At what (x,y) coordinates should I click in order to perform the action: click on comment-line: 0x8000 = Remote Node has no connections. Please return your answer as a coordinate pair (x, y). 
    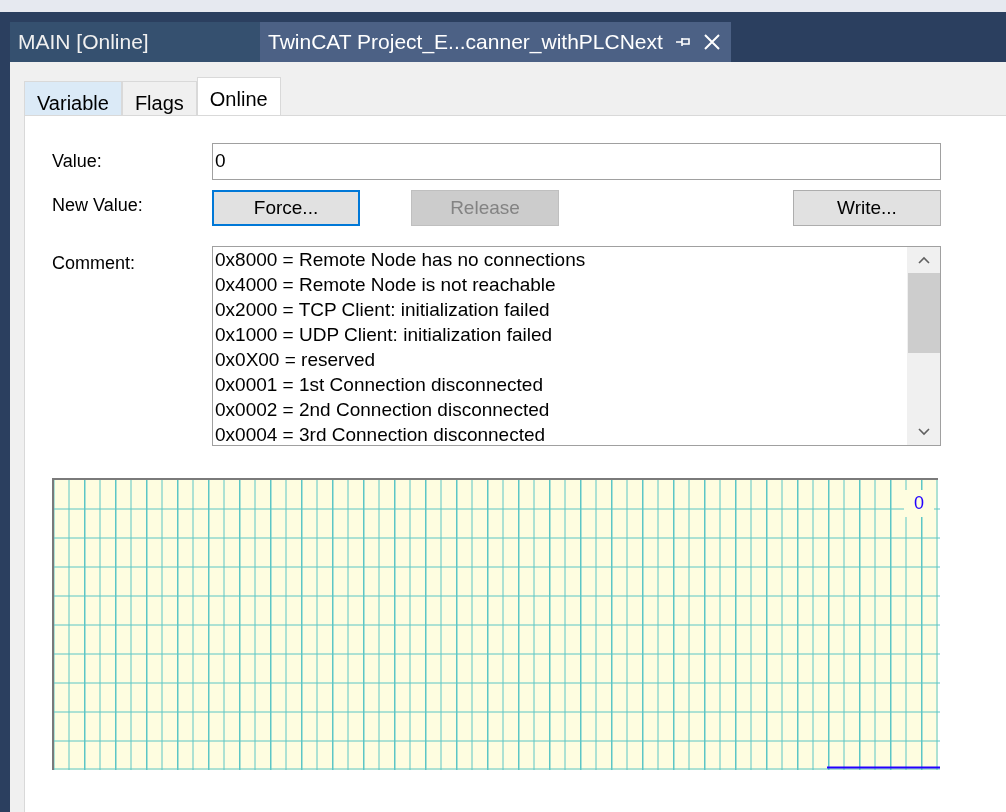
    Looking at the image, I should click on (401, 260).